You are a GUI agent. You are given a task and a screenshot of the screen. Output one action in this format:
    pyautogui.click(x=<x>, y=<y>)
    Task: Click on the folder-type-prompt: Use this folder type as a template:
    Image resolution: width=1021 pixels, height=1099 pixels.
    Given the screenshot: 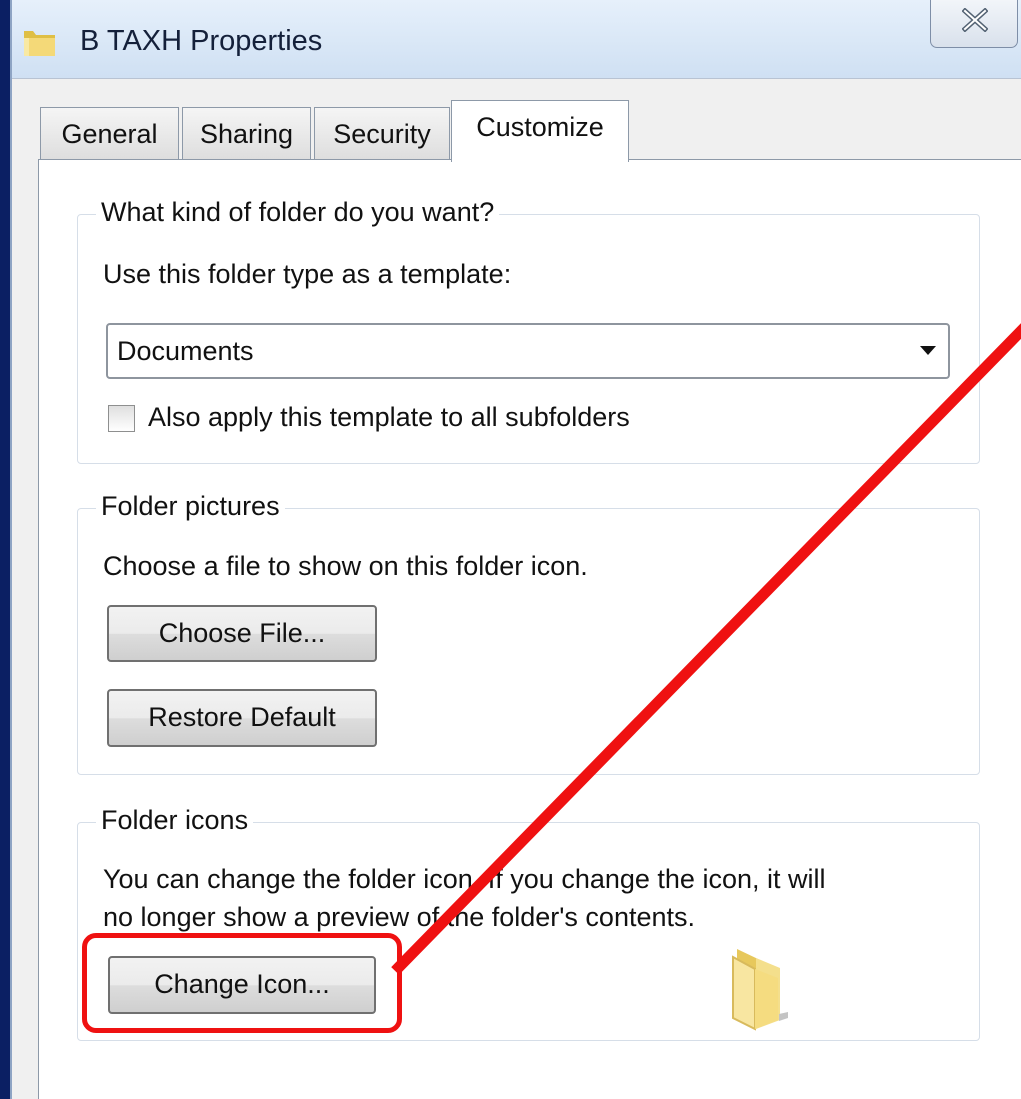 What is the action you would take?
    pyautogui.click(x=307, y=274)
    